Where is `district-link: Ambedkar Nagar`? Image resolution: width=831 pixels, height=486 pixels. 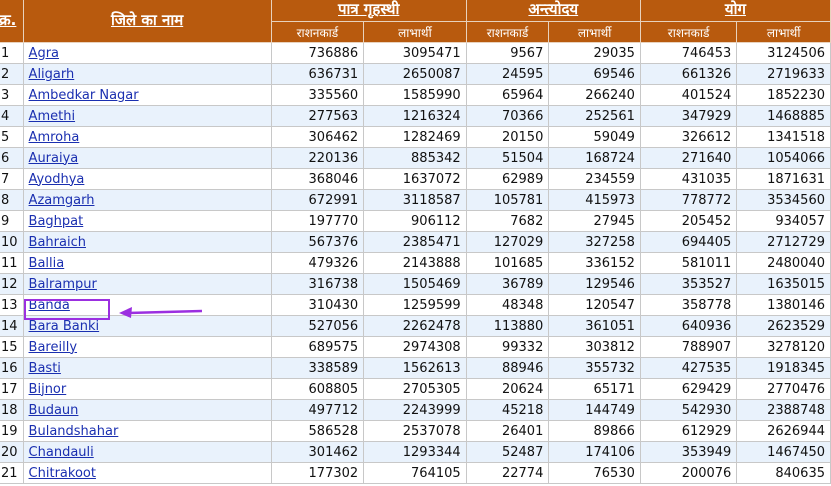
district-link: Ambedkar Nagar is located at coordinates (84, 95).